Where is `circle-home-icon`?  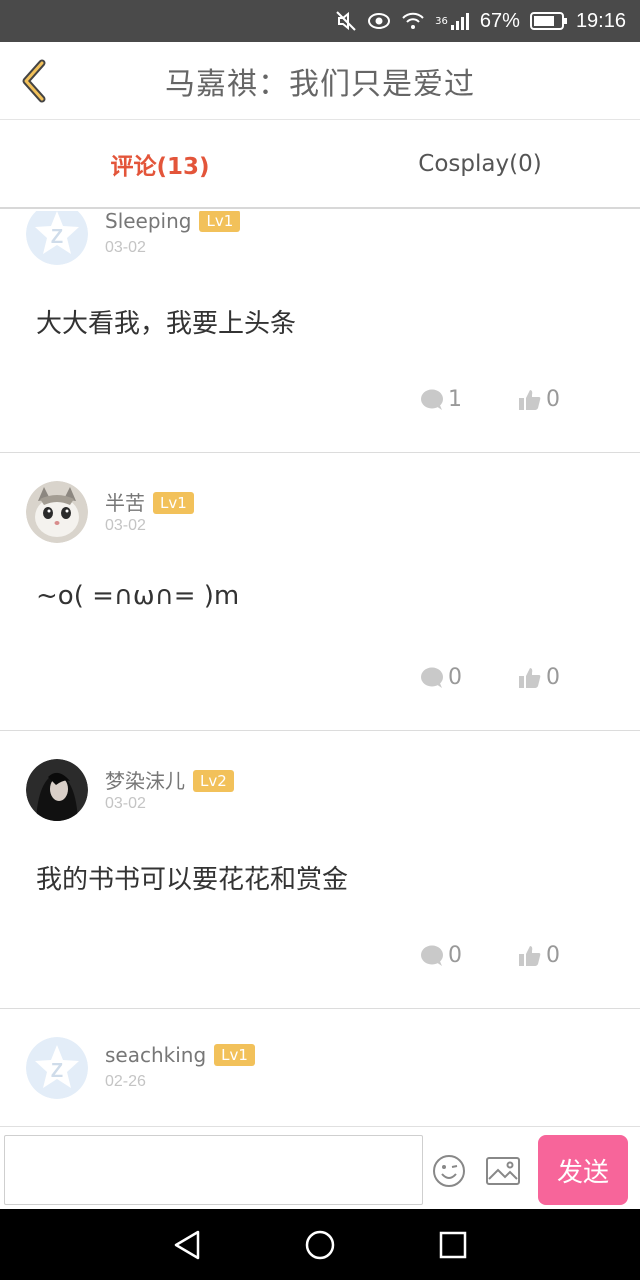 circle-home-icon is located at coordinates (320, 1244).